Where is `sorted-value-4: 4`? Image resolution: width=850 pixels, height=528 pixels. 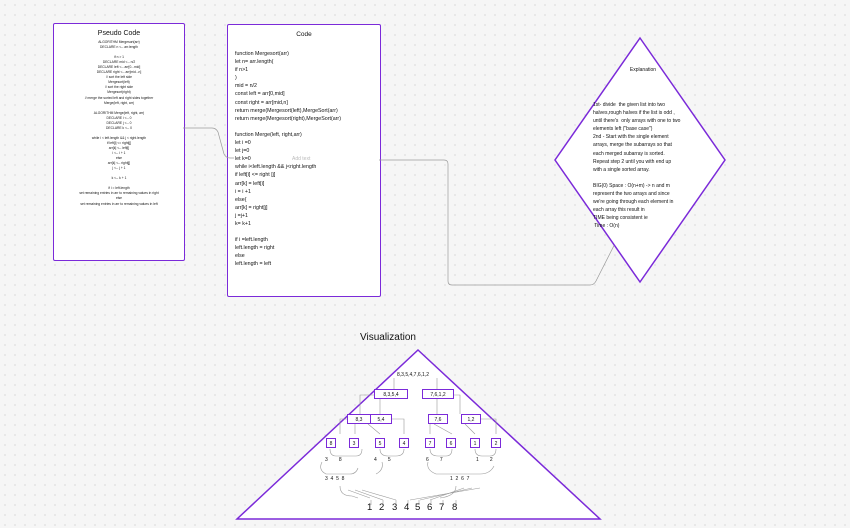 sorted-value-4: 4 is located at coordinates (407, 507).